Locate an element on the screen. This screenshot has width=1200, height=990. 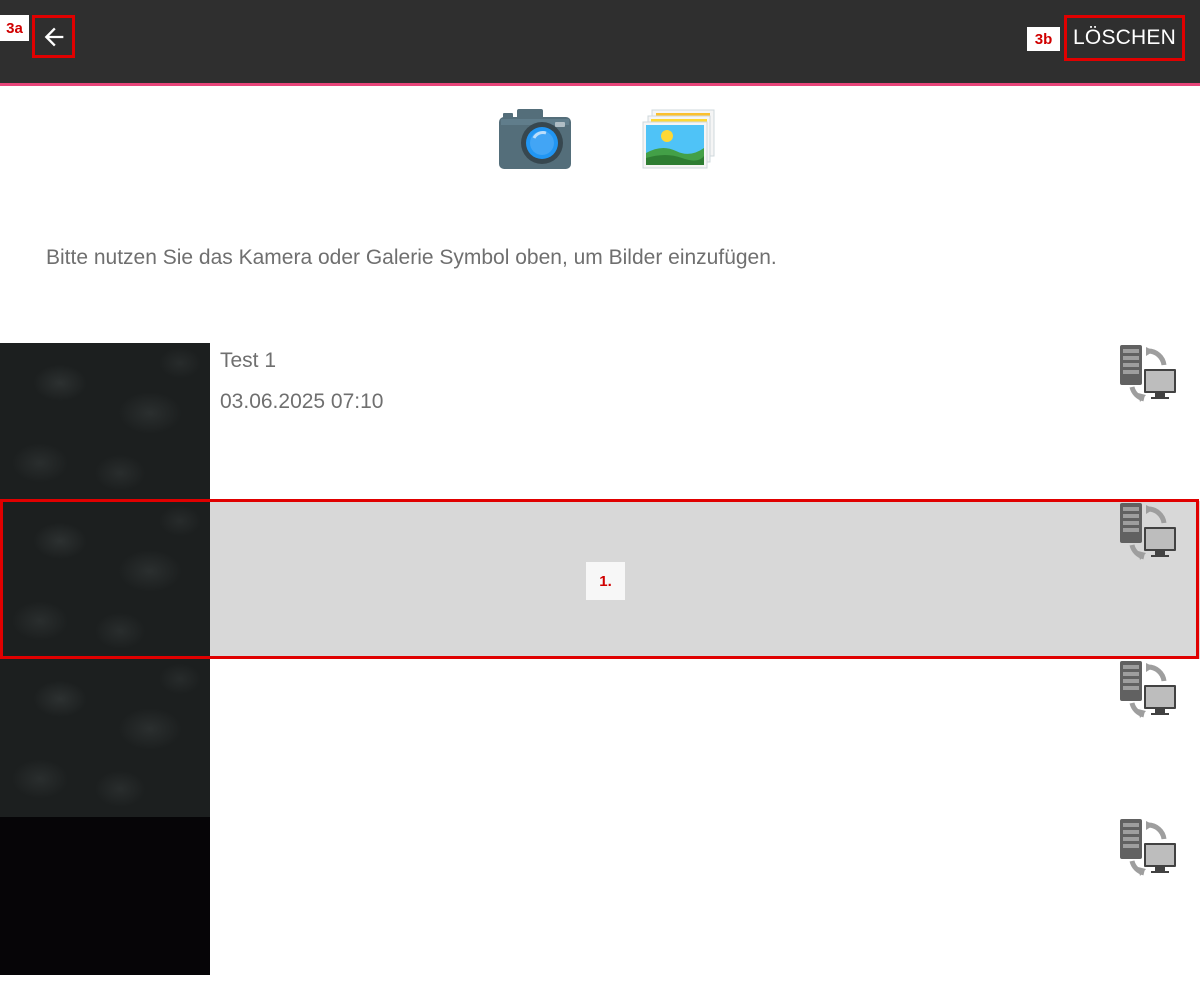
delete-button: LÖSCHEN is located at coordinates (1124, 38).